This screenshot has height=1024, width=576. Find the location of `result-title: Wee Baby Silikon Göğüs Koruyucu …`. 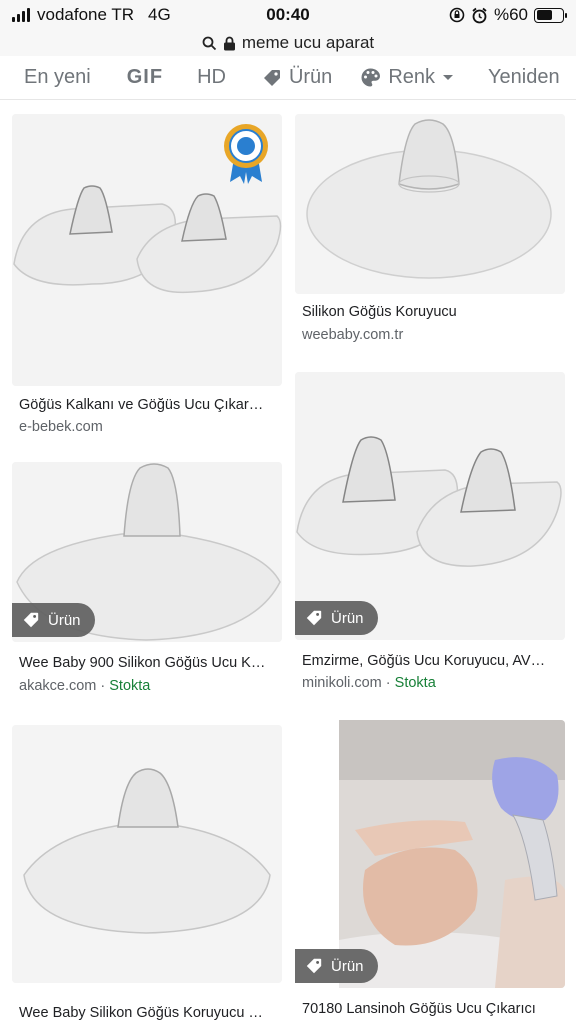

result-title: Wee Baby Silikon Göğüs Koruyucu … is located at coordinates (149, 1013).